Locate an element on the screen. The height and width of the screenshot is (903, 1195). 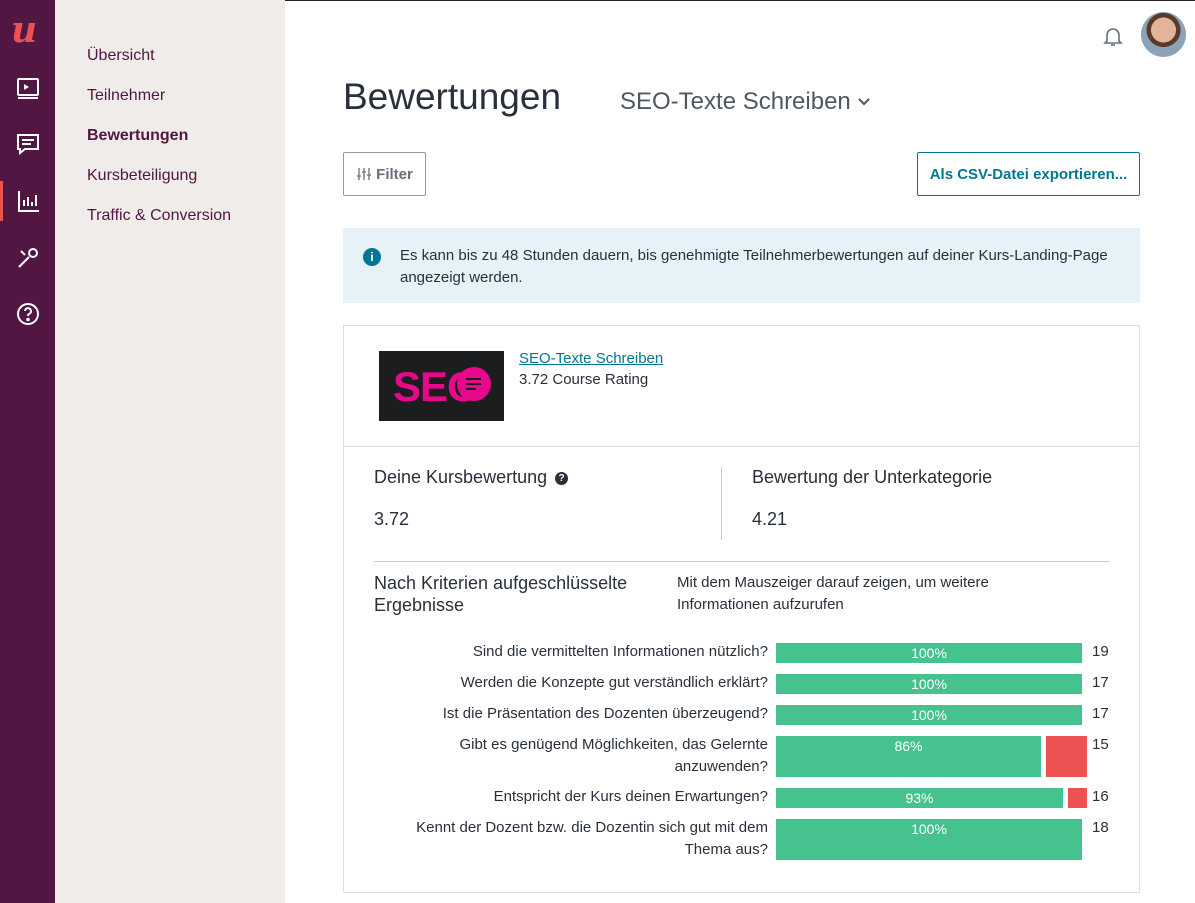
help-icon is located at coordinates (27, 314).